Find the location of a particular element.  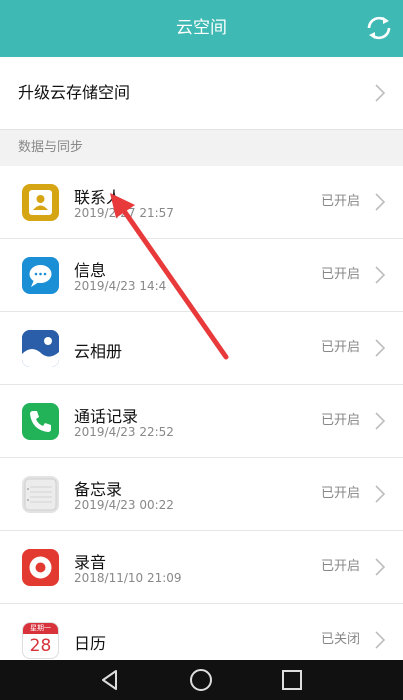

calendar-day: 28 is located at coordinates (40, 646).